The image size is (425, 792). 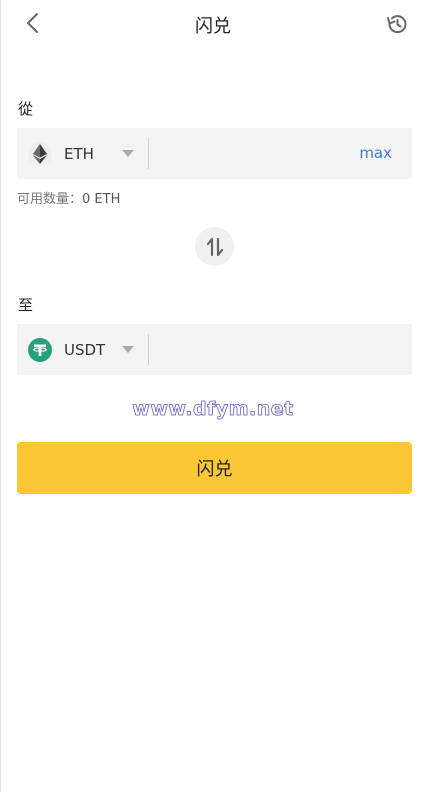 What do you see at coordinates (214, 468) in the screenshot?
I see `flash-swap-button: 闪兑` at bounding box center [214, 468].